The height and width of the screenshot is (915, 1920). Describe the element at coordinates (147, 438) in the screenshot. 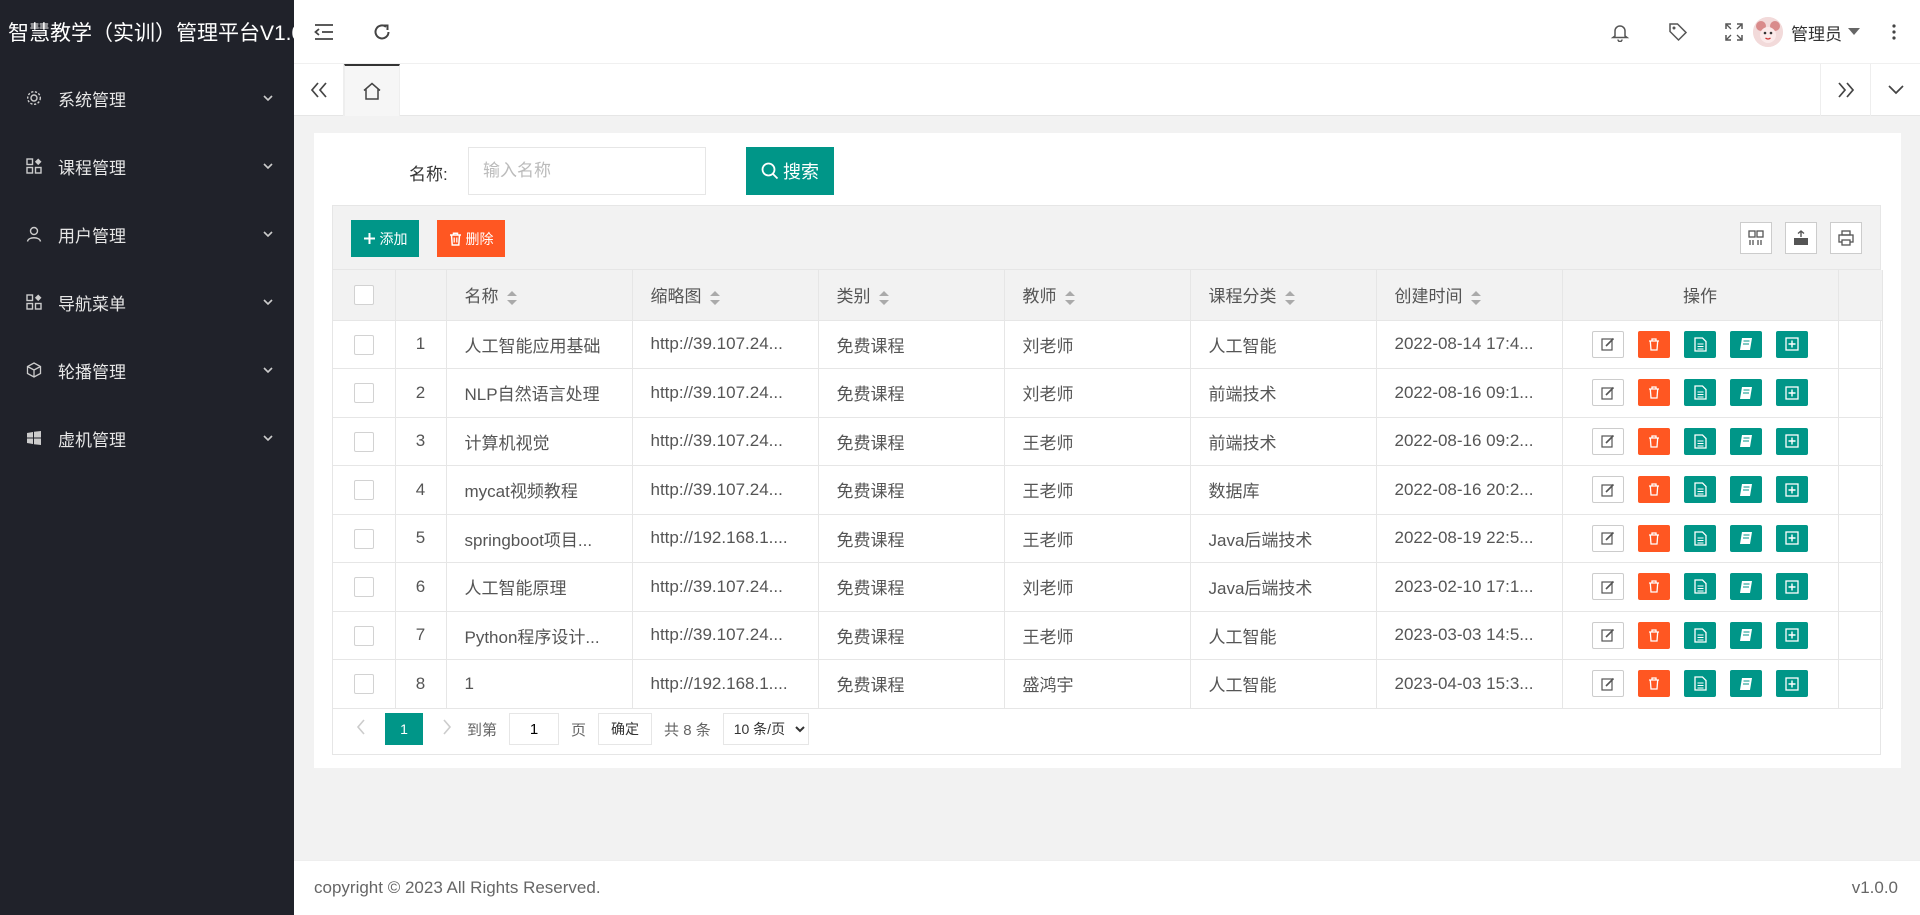

I see `sidebar-item-vm: 虚机管理` at that location.